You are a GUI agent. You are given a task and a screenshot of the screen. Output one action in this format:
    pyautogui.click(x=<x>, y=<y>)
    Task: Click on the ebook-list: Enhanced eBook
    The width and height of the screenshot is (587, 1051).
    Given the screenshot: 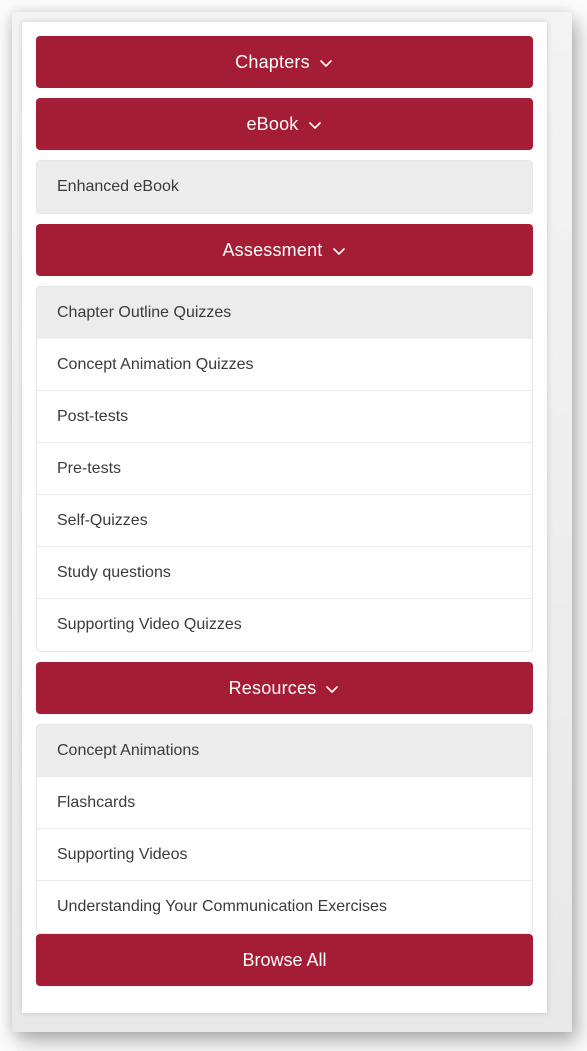 What is the action you would take?
    pyautogui.click(x=284, y=187)
    